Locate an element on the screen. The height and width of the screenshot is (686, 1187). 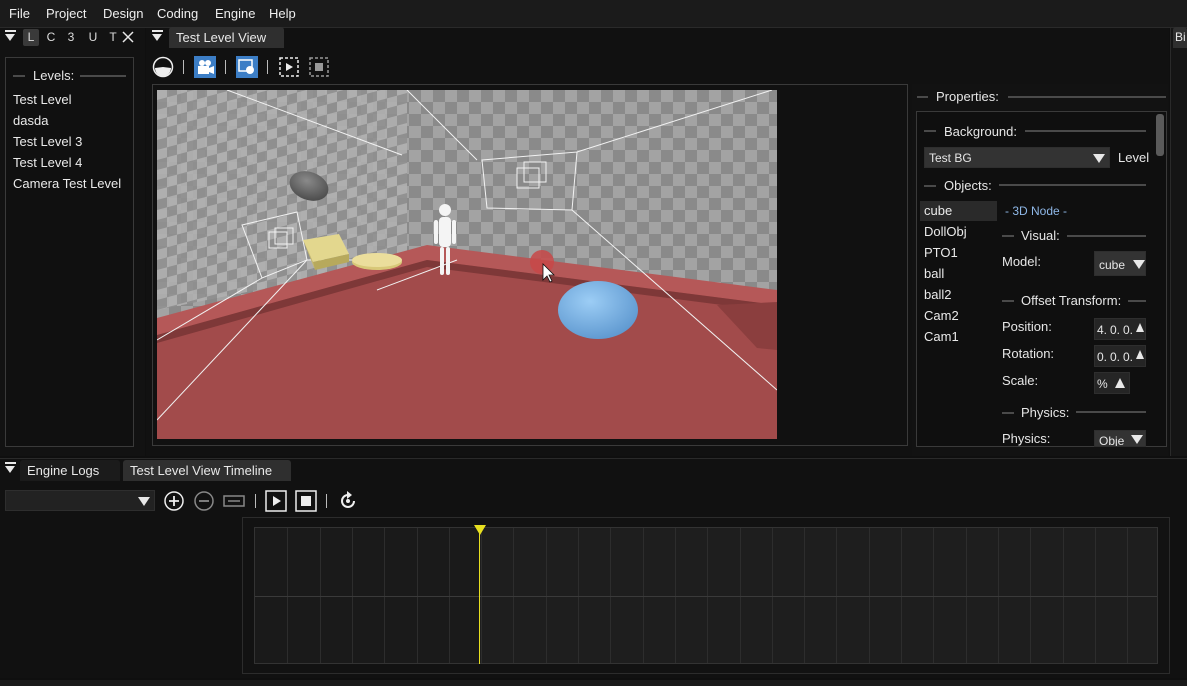
object-item: ball is located at coordinates (934, 273).